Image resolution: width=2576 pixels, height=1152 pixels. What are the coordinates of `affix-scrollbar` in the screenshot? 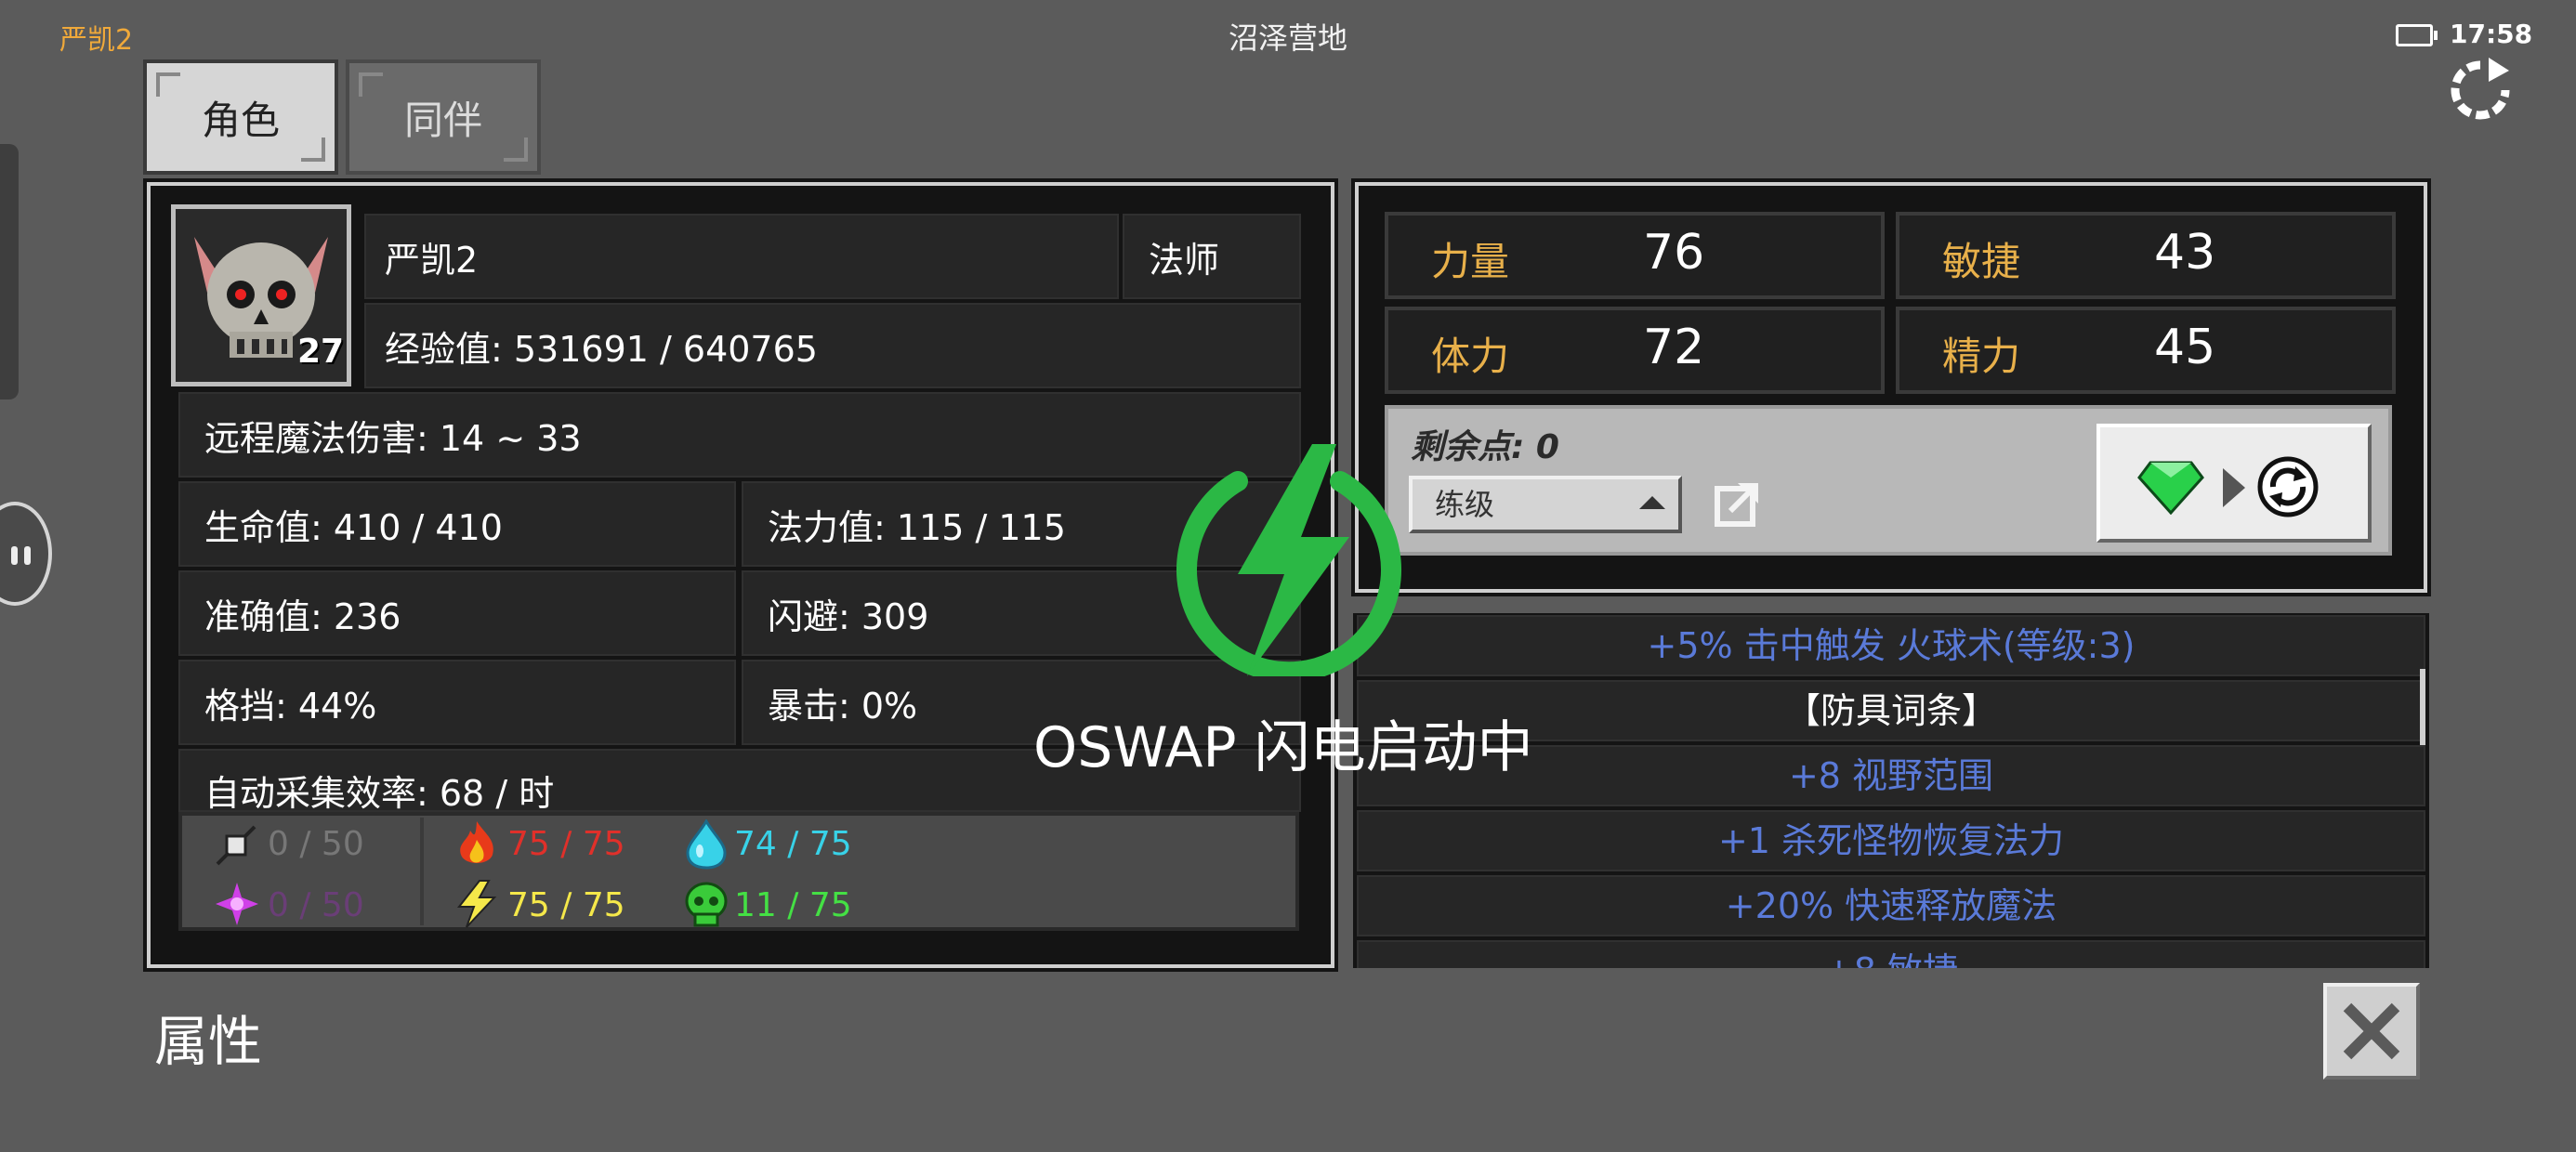 It's located at (2422, 707).